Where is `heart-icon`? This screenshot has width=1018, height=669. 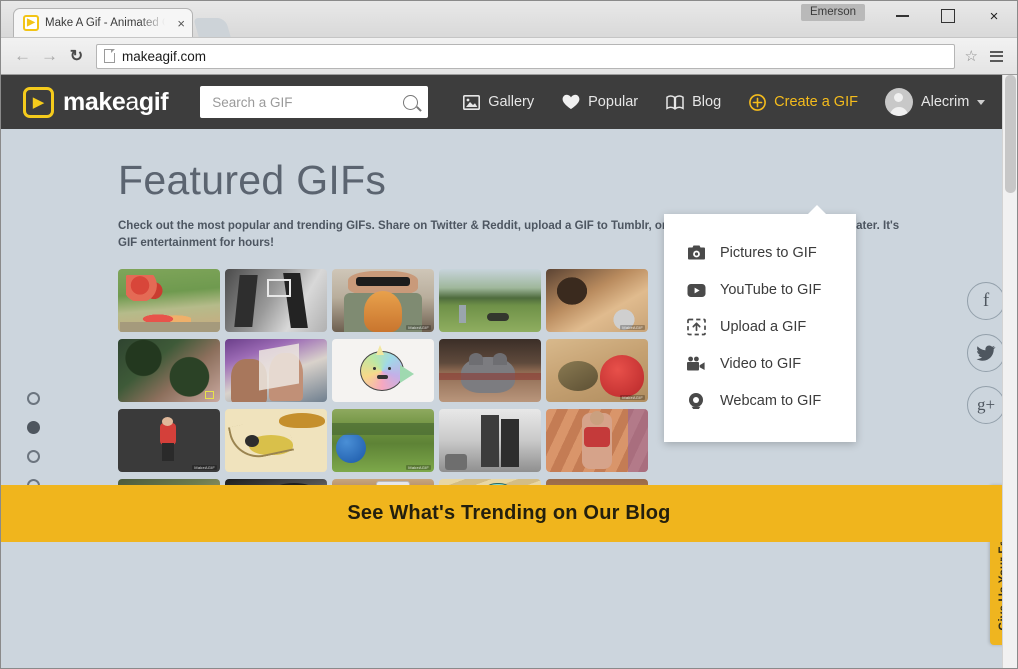
heart-icon is located at coordinates (571, 102).